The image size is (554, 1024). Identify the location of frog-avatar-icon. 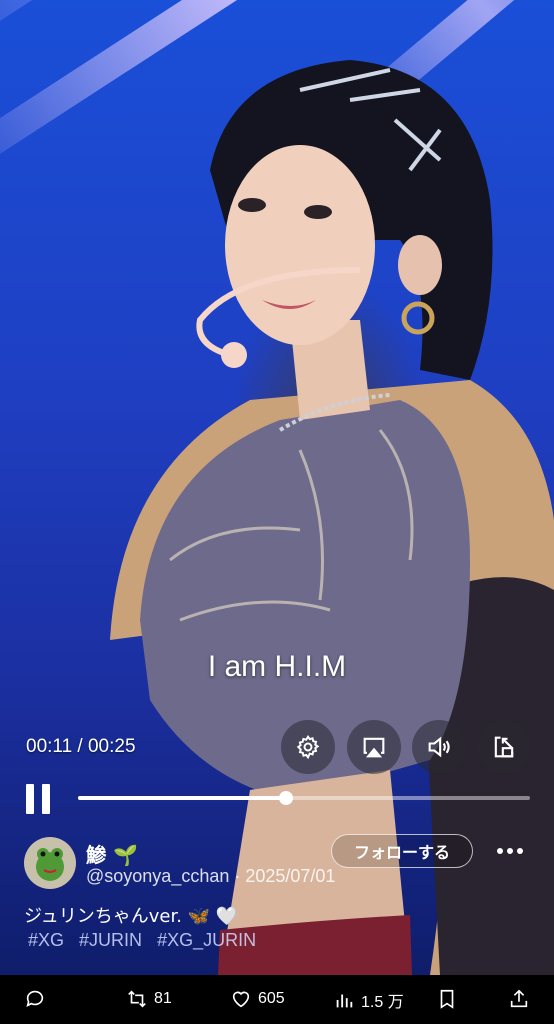
(50, 864).